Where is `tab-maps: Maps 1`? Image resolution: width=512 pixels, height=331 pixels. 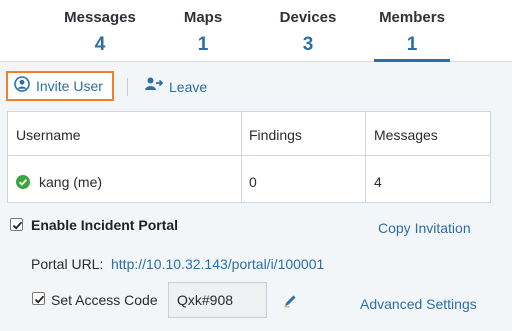 tab-maps: Maps 1 is located at coordinates (203, 31).